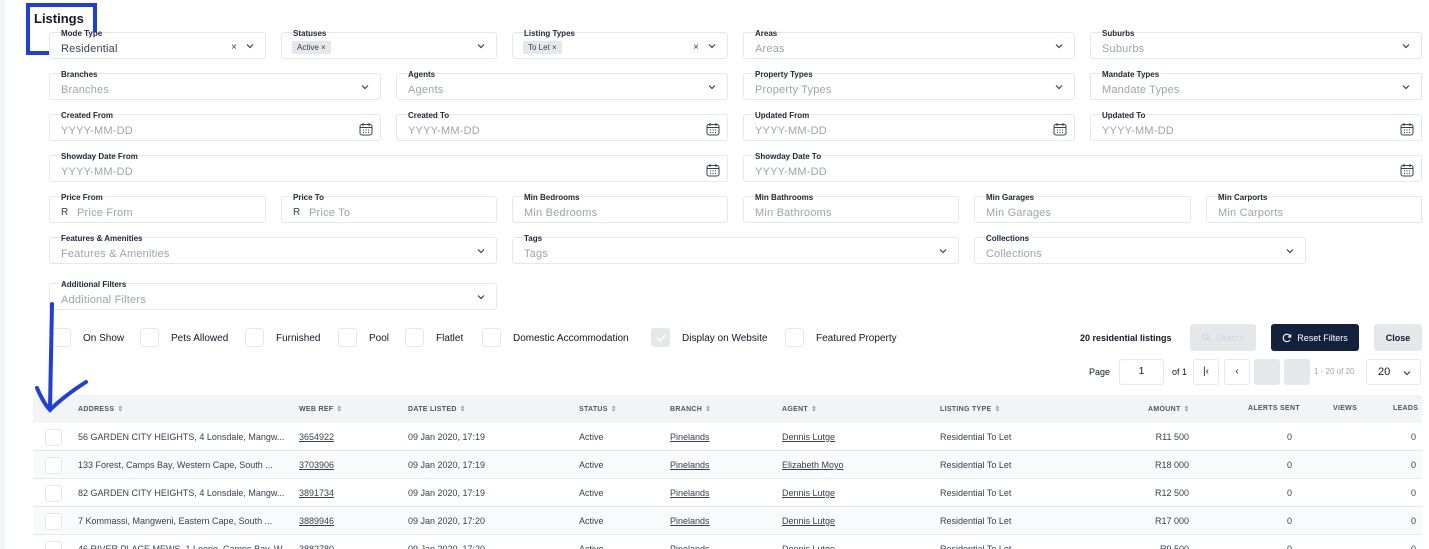 This screenshot has height=549, width=1429. What do you see at coordinates (799, 409) in the screenshot?
I see `column-header-agent: AGENT ⇕` at bounding box center [799, 409].